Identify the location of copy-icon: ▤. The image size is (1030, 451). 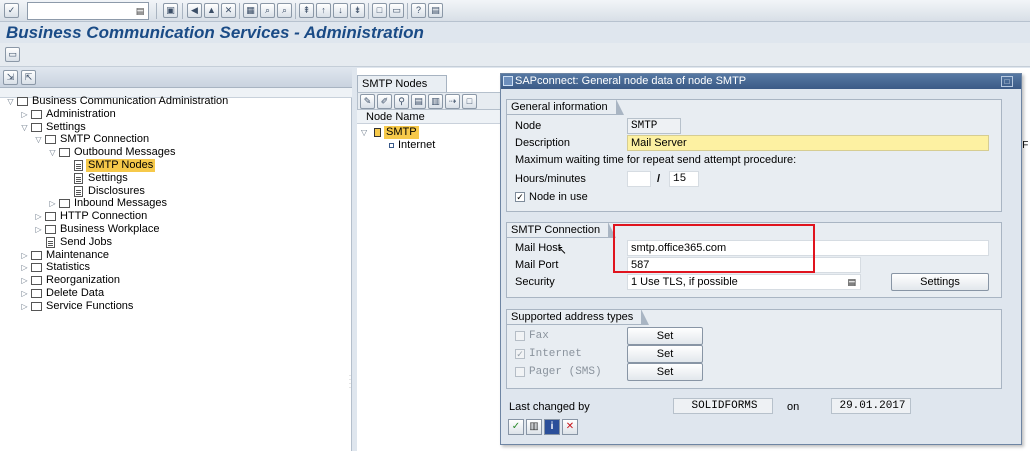
(418, 101).